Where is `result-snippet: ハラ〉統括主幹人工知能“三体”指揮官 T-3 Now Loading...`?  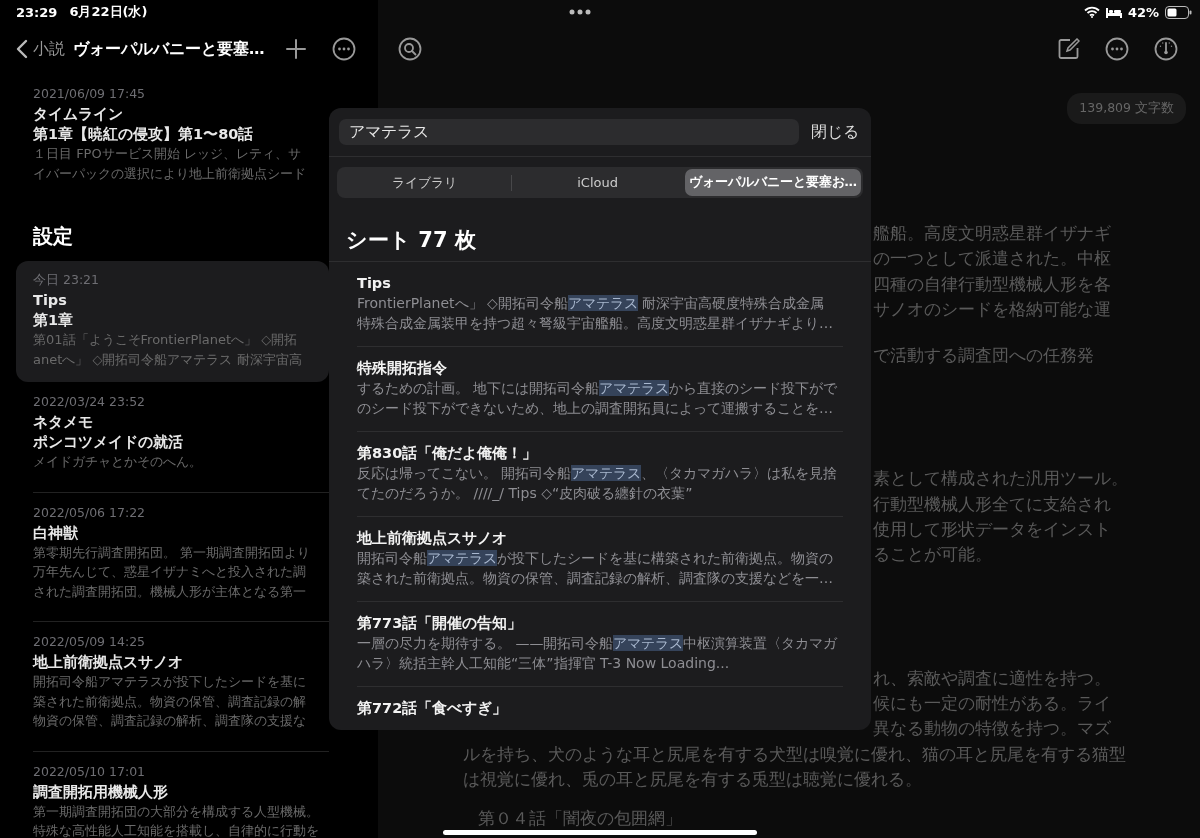 result-snippet: ハラ〉統括主幹人工知能“三体”指揮官 T-3 Now Loading... is located at coordinates (544, 663).